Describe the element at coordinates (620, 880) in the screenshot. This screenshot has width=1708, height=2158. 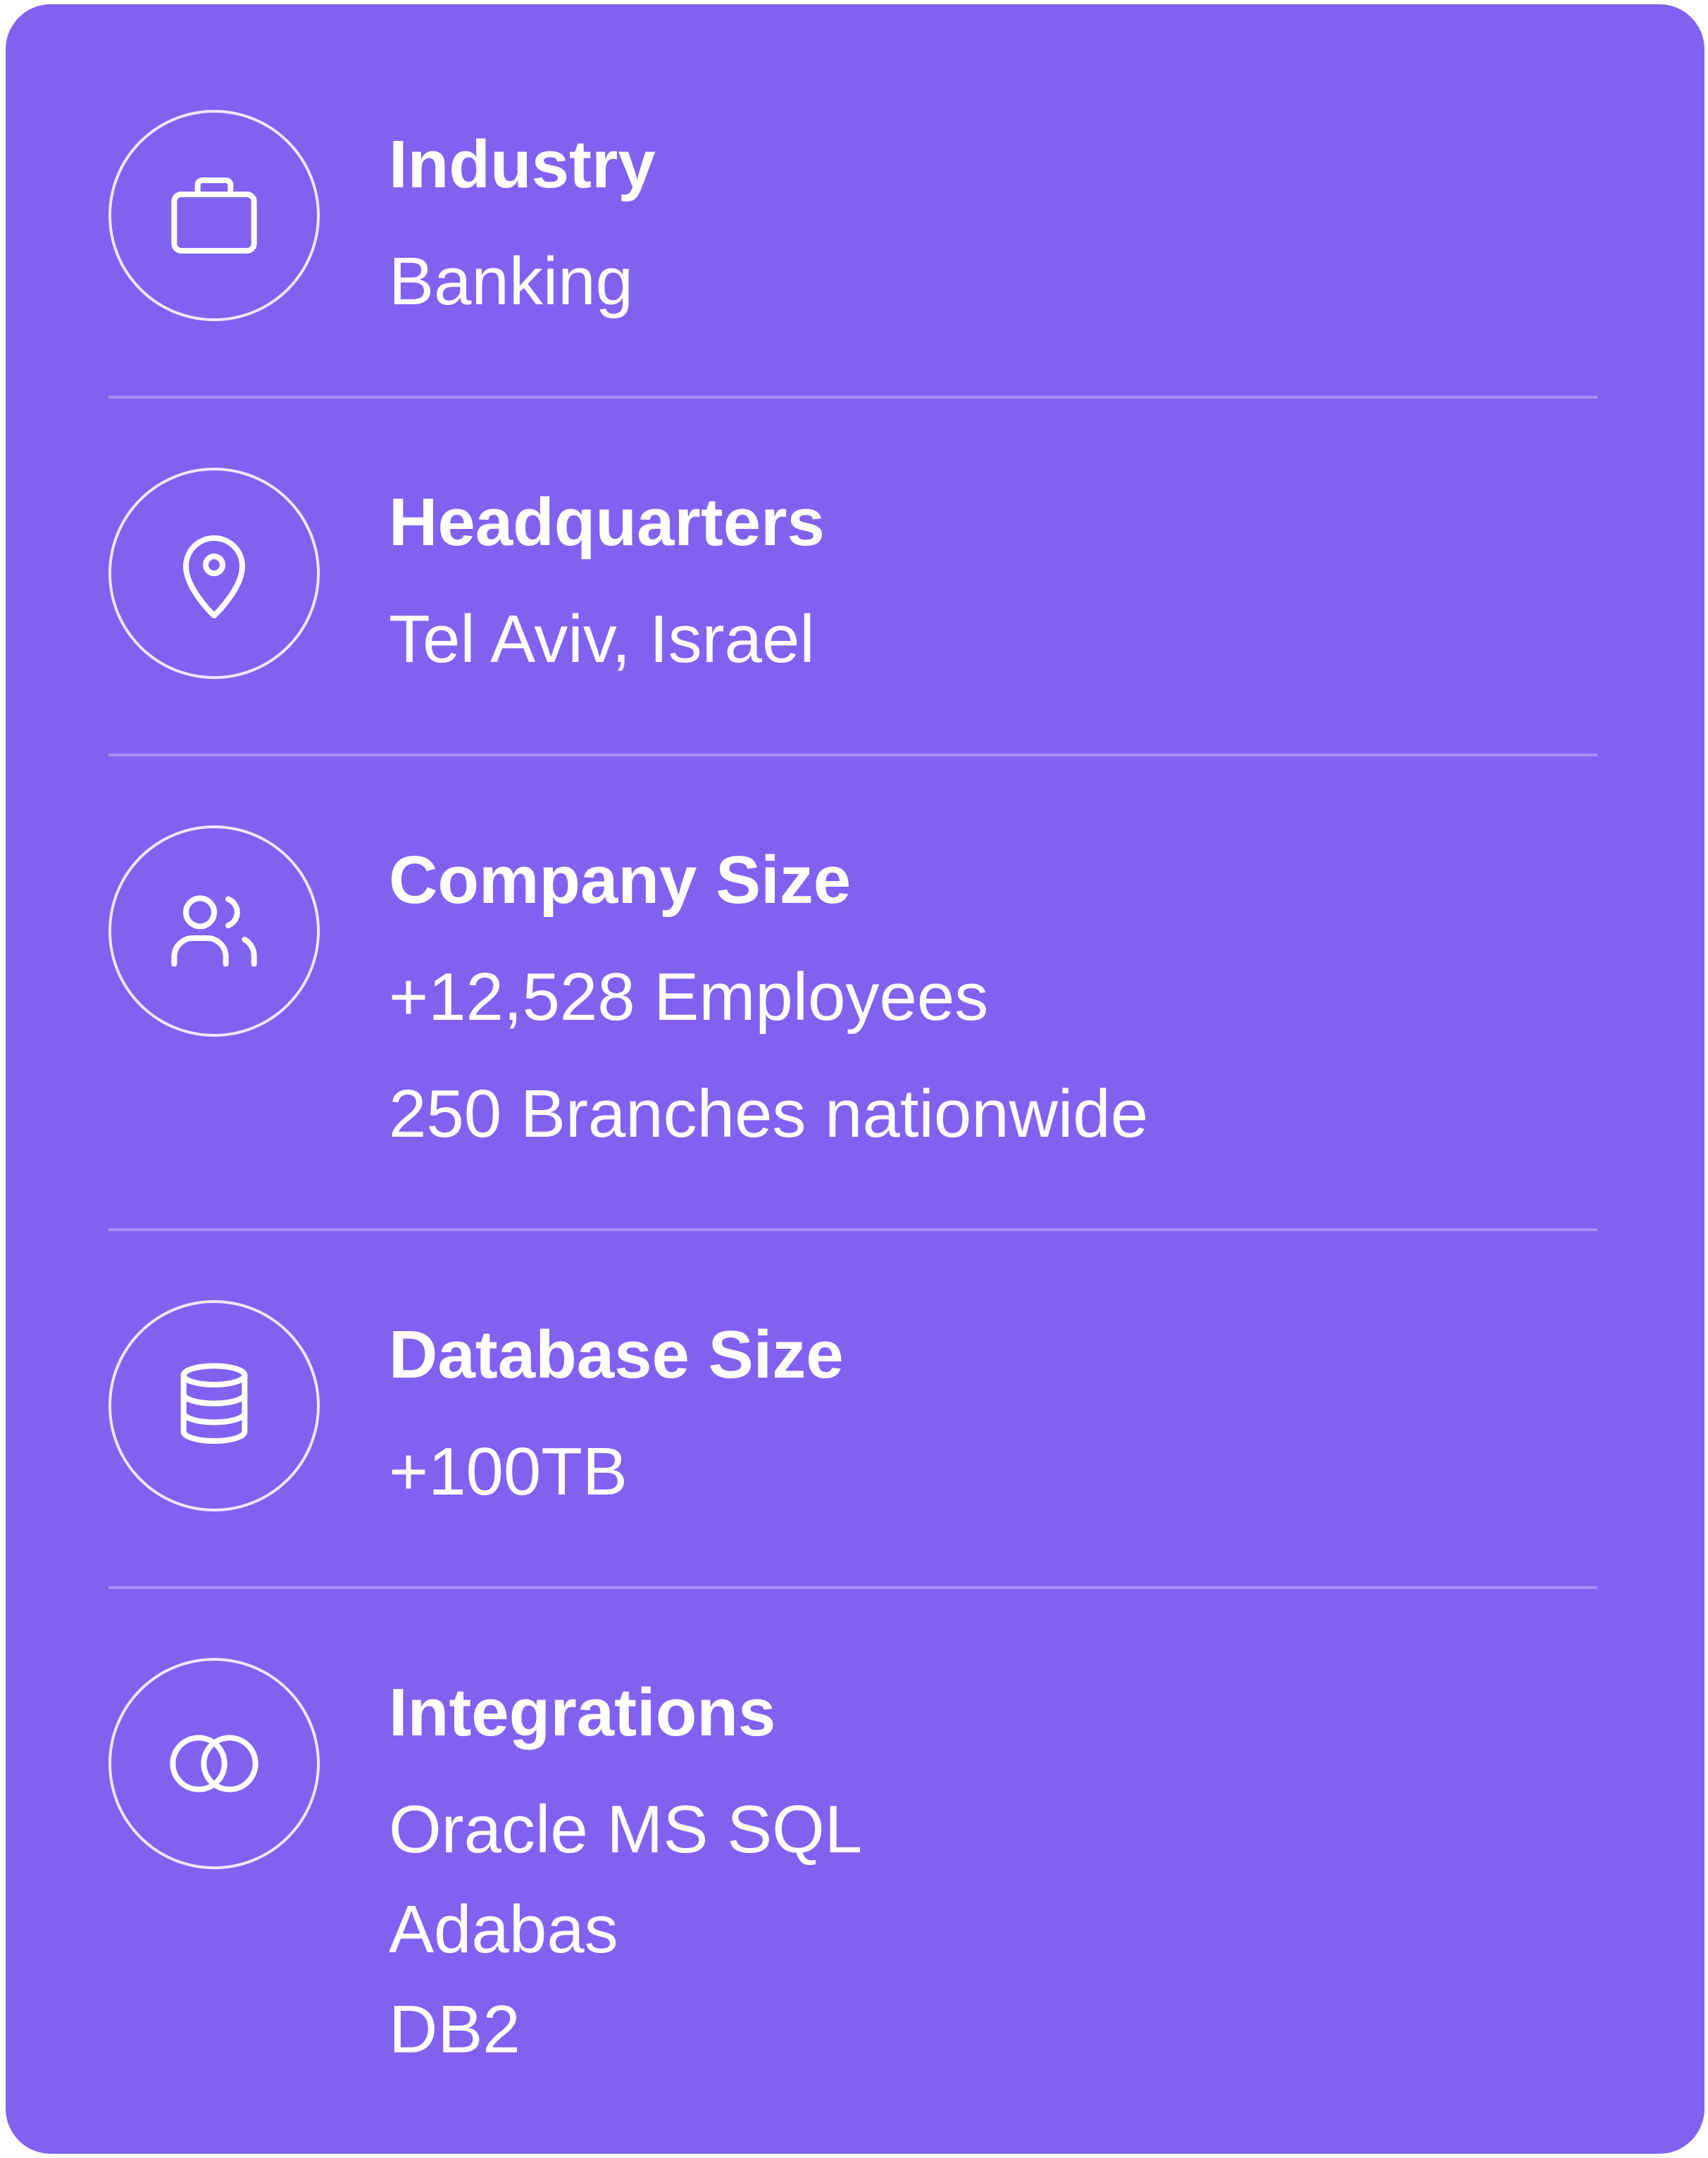
I see `company-size-label: Company Size` at that location.